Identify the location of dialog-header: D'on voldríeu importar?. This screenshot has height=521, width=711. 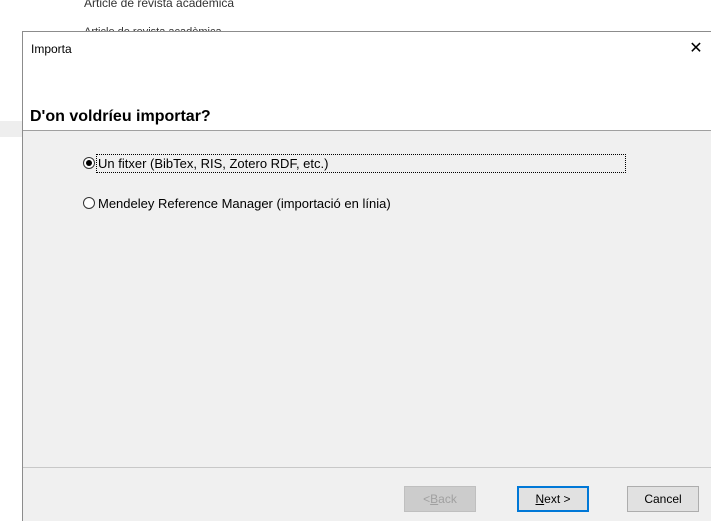
(367, 97).